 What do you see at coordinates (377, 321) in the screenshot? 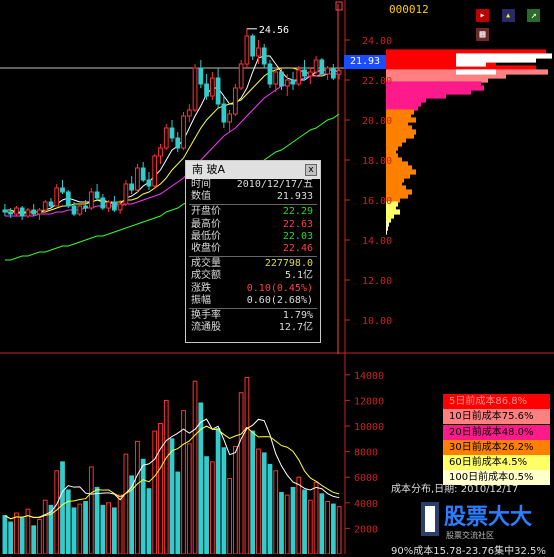
I see `price-tick: 10.00` at bounding box center [377, 321].